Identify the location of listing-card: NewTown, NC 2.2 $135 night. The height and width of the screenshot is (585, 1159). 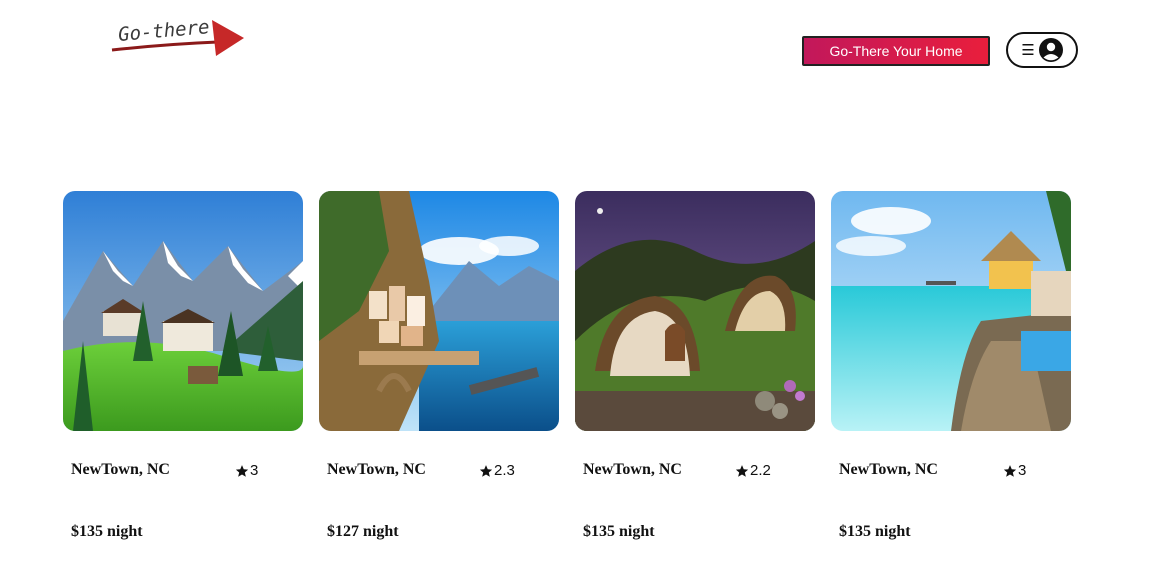
(695, 365).